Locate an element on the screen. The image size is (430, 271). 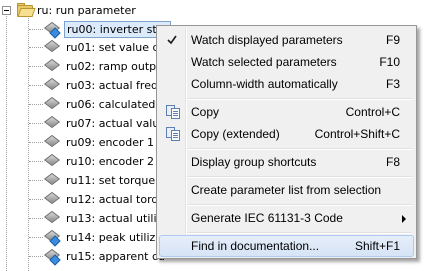
tree-item-ru12: ru12: actual torqu is located at coordinates (105, 199).